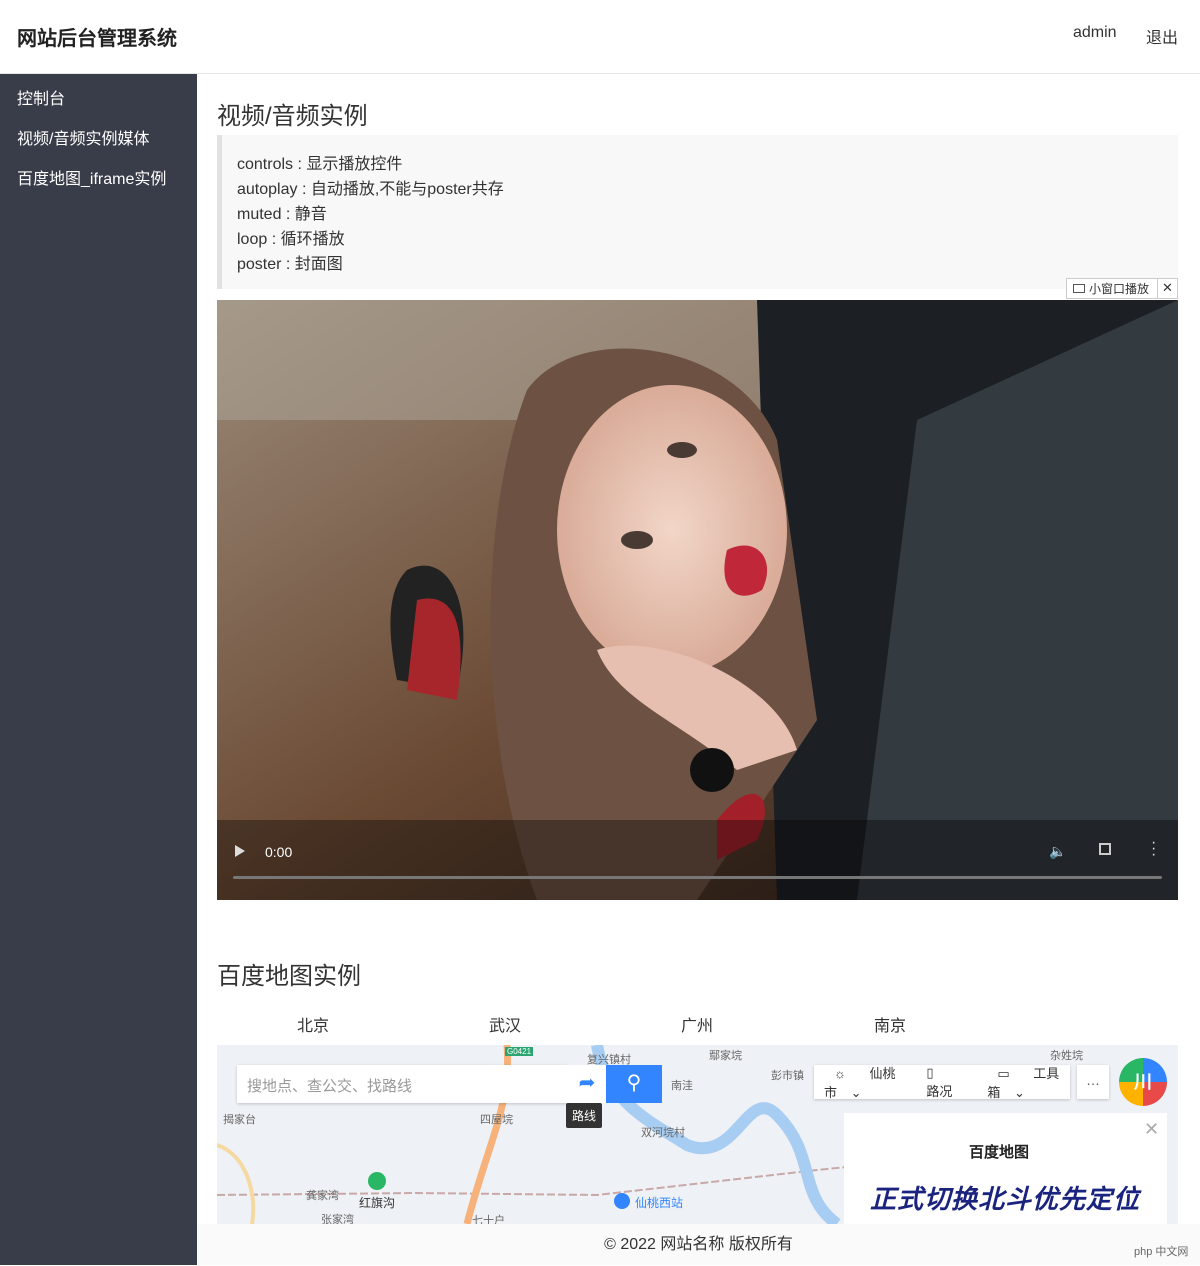 The width and height of the screenshot is (1200, 1266). Describe the element at coordinates (488, 1219) in the screenshot. I see `map-place-label: 七十户` at that location.